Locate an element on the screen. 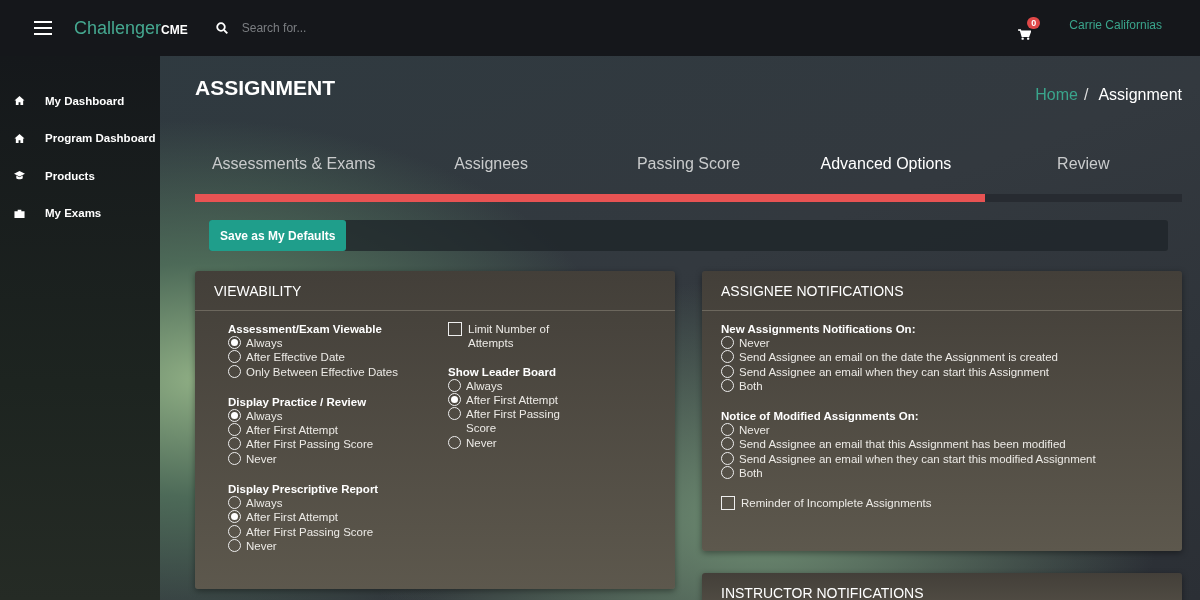 This screenshot has width=1200, height=600. option-label: Send Assignee an email when they can start this modified Assignment is located at coordinates (917, 459).